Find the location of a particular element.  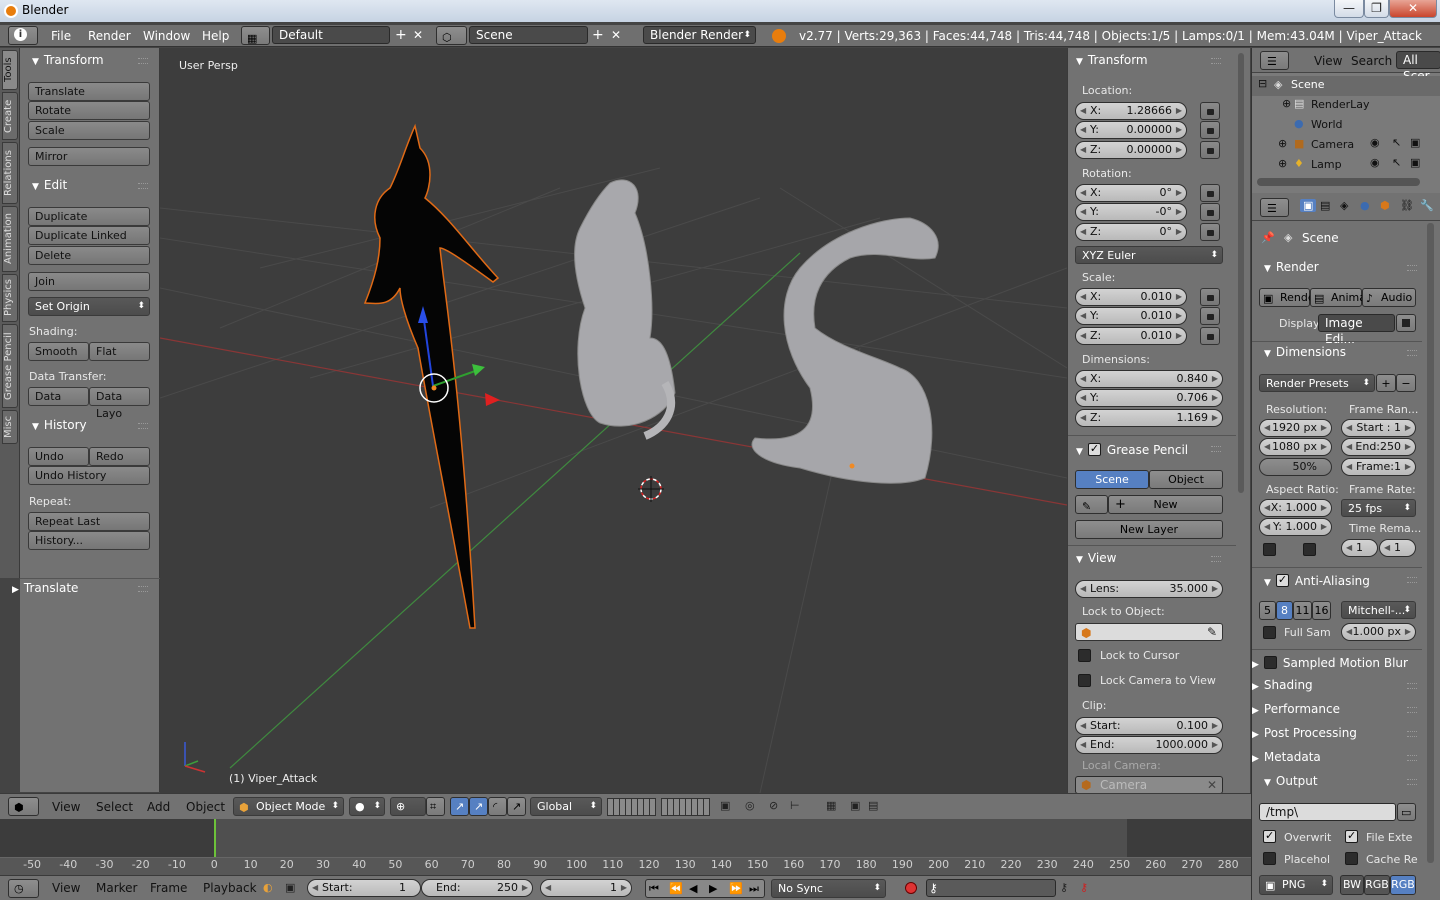

file-format-select: ▣ PNG ⬍ is located at coordinates (1296, 885).